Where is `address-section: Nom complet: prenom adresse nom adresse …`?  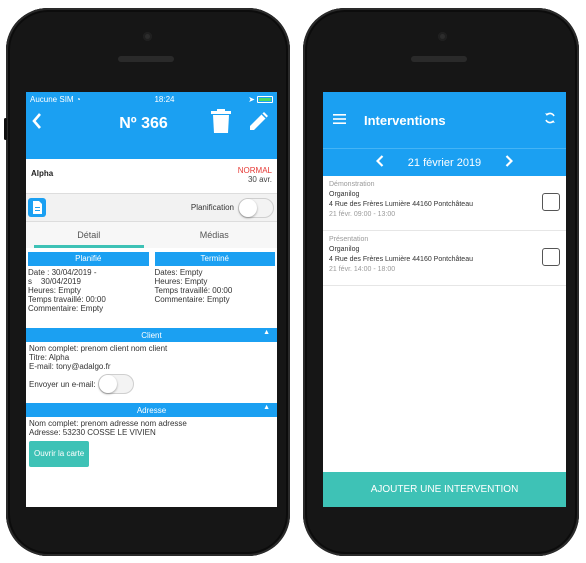
address-section: Nom complet: prenom adresse nom adresse … is located at coordinates (151, 443).